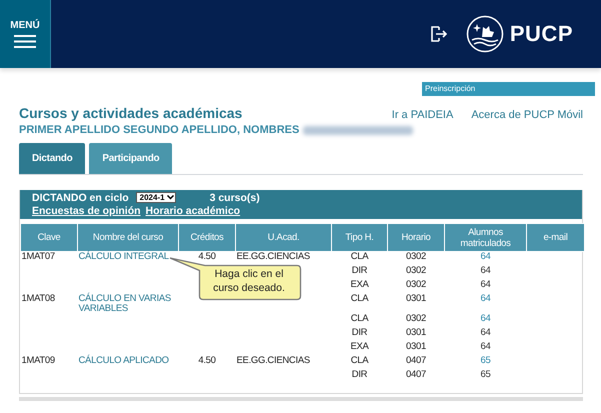  Describe the element at coordinates (159, 130) in the screenshot. I see `user-name: PRIMER APELLIDO SEGUNDO APELLIDO, NOMBRES` at that location.